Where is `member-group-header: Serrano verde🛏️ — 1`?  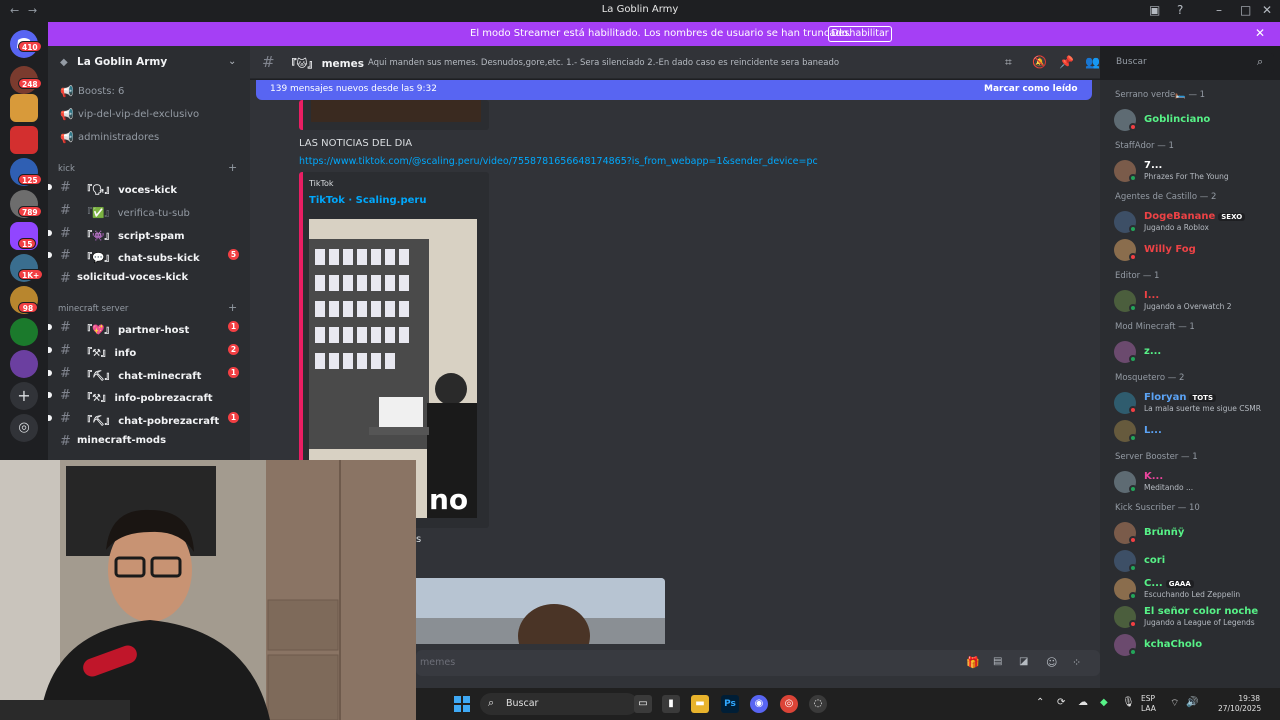 member-group-header: Serrano verde🛏️ — 1 is located at coordinates (1160, 95).